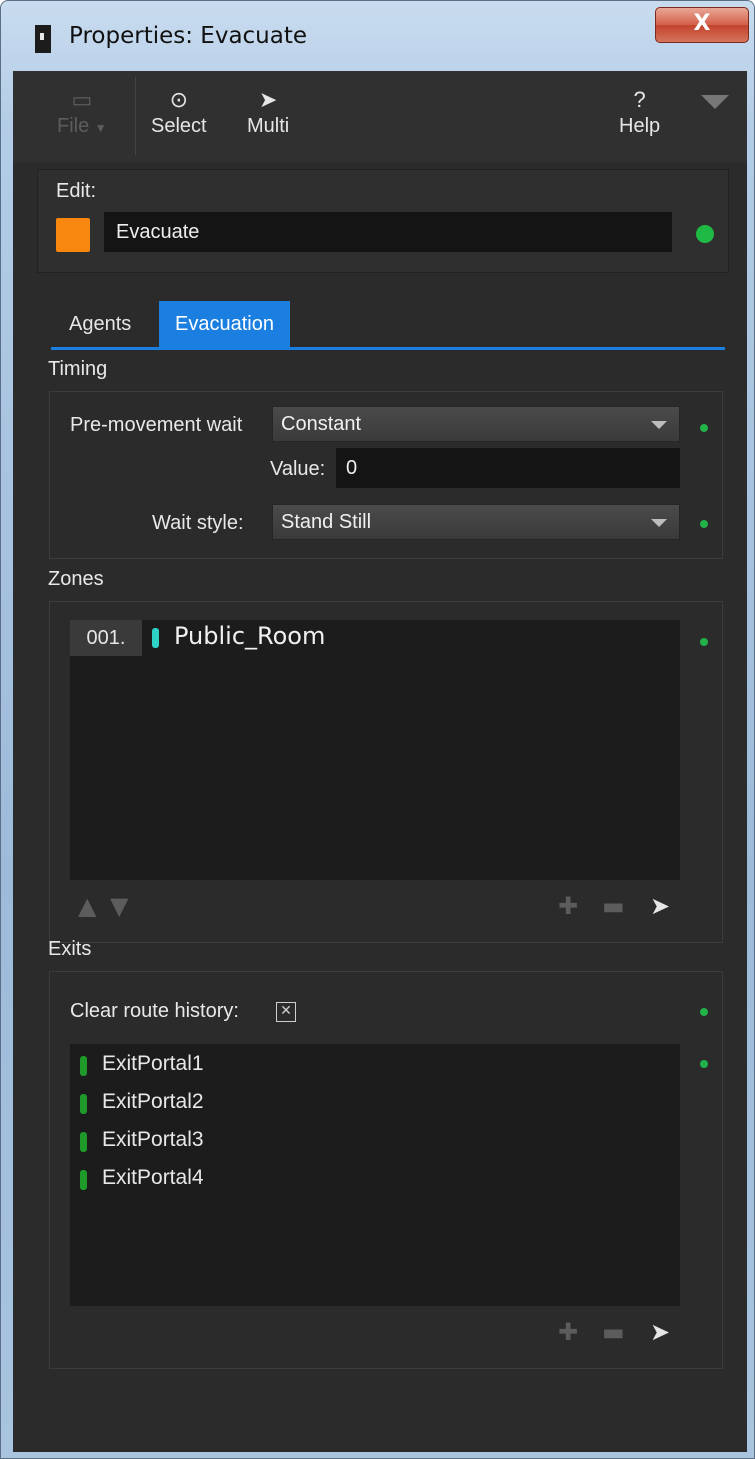  I want to click on select-button: ⊙ Select, so click(179, 111).